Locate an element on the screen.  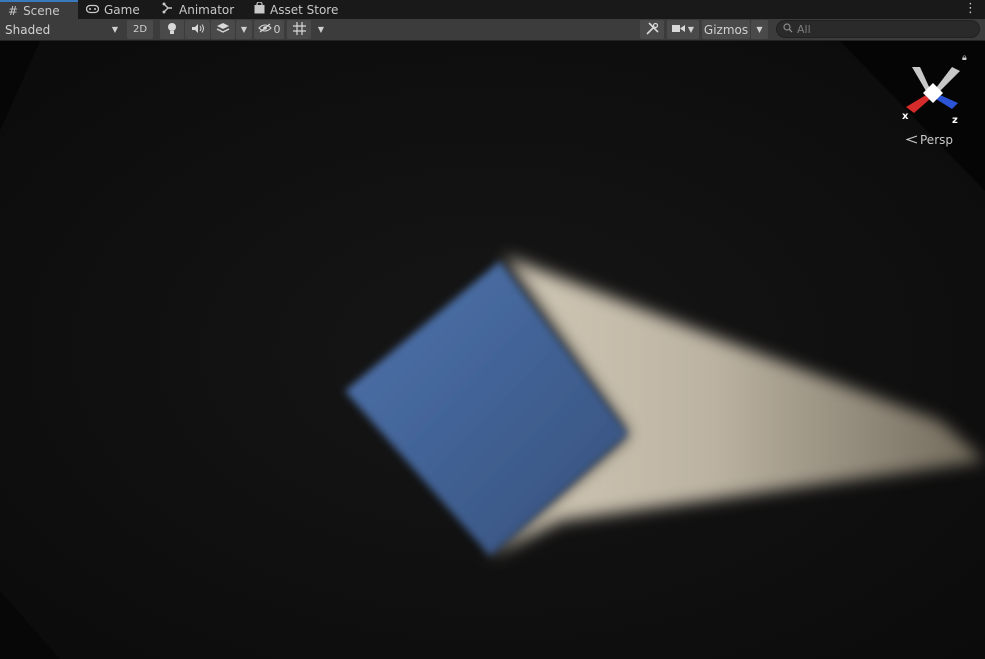
lock-icon: 🔒︎ is located at coordinates (964, 58).